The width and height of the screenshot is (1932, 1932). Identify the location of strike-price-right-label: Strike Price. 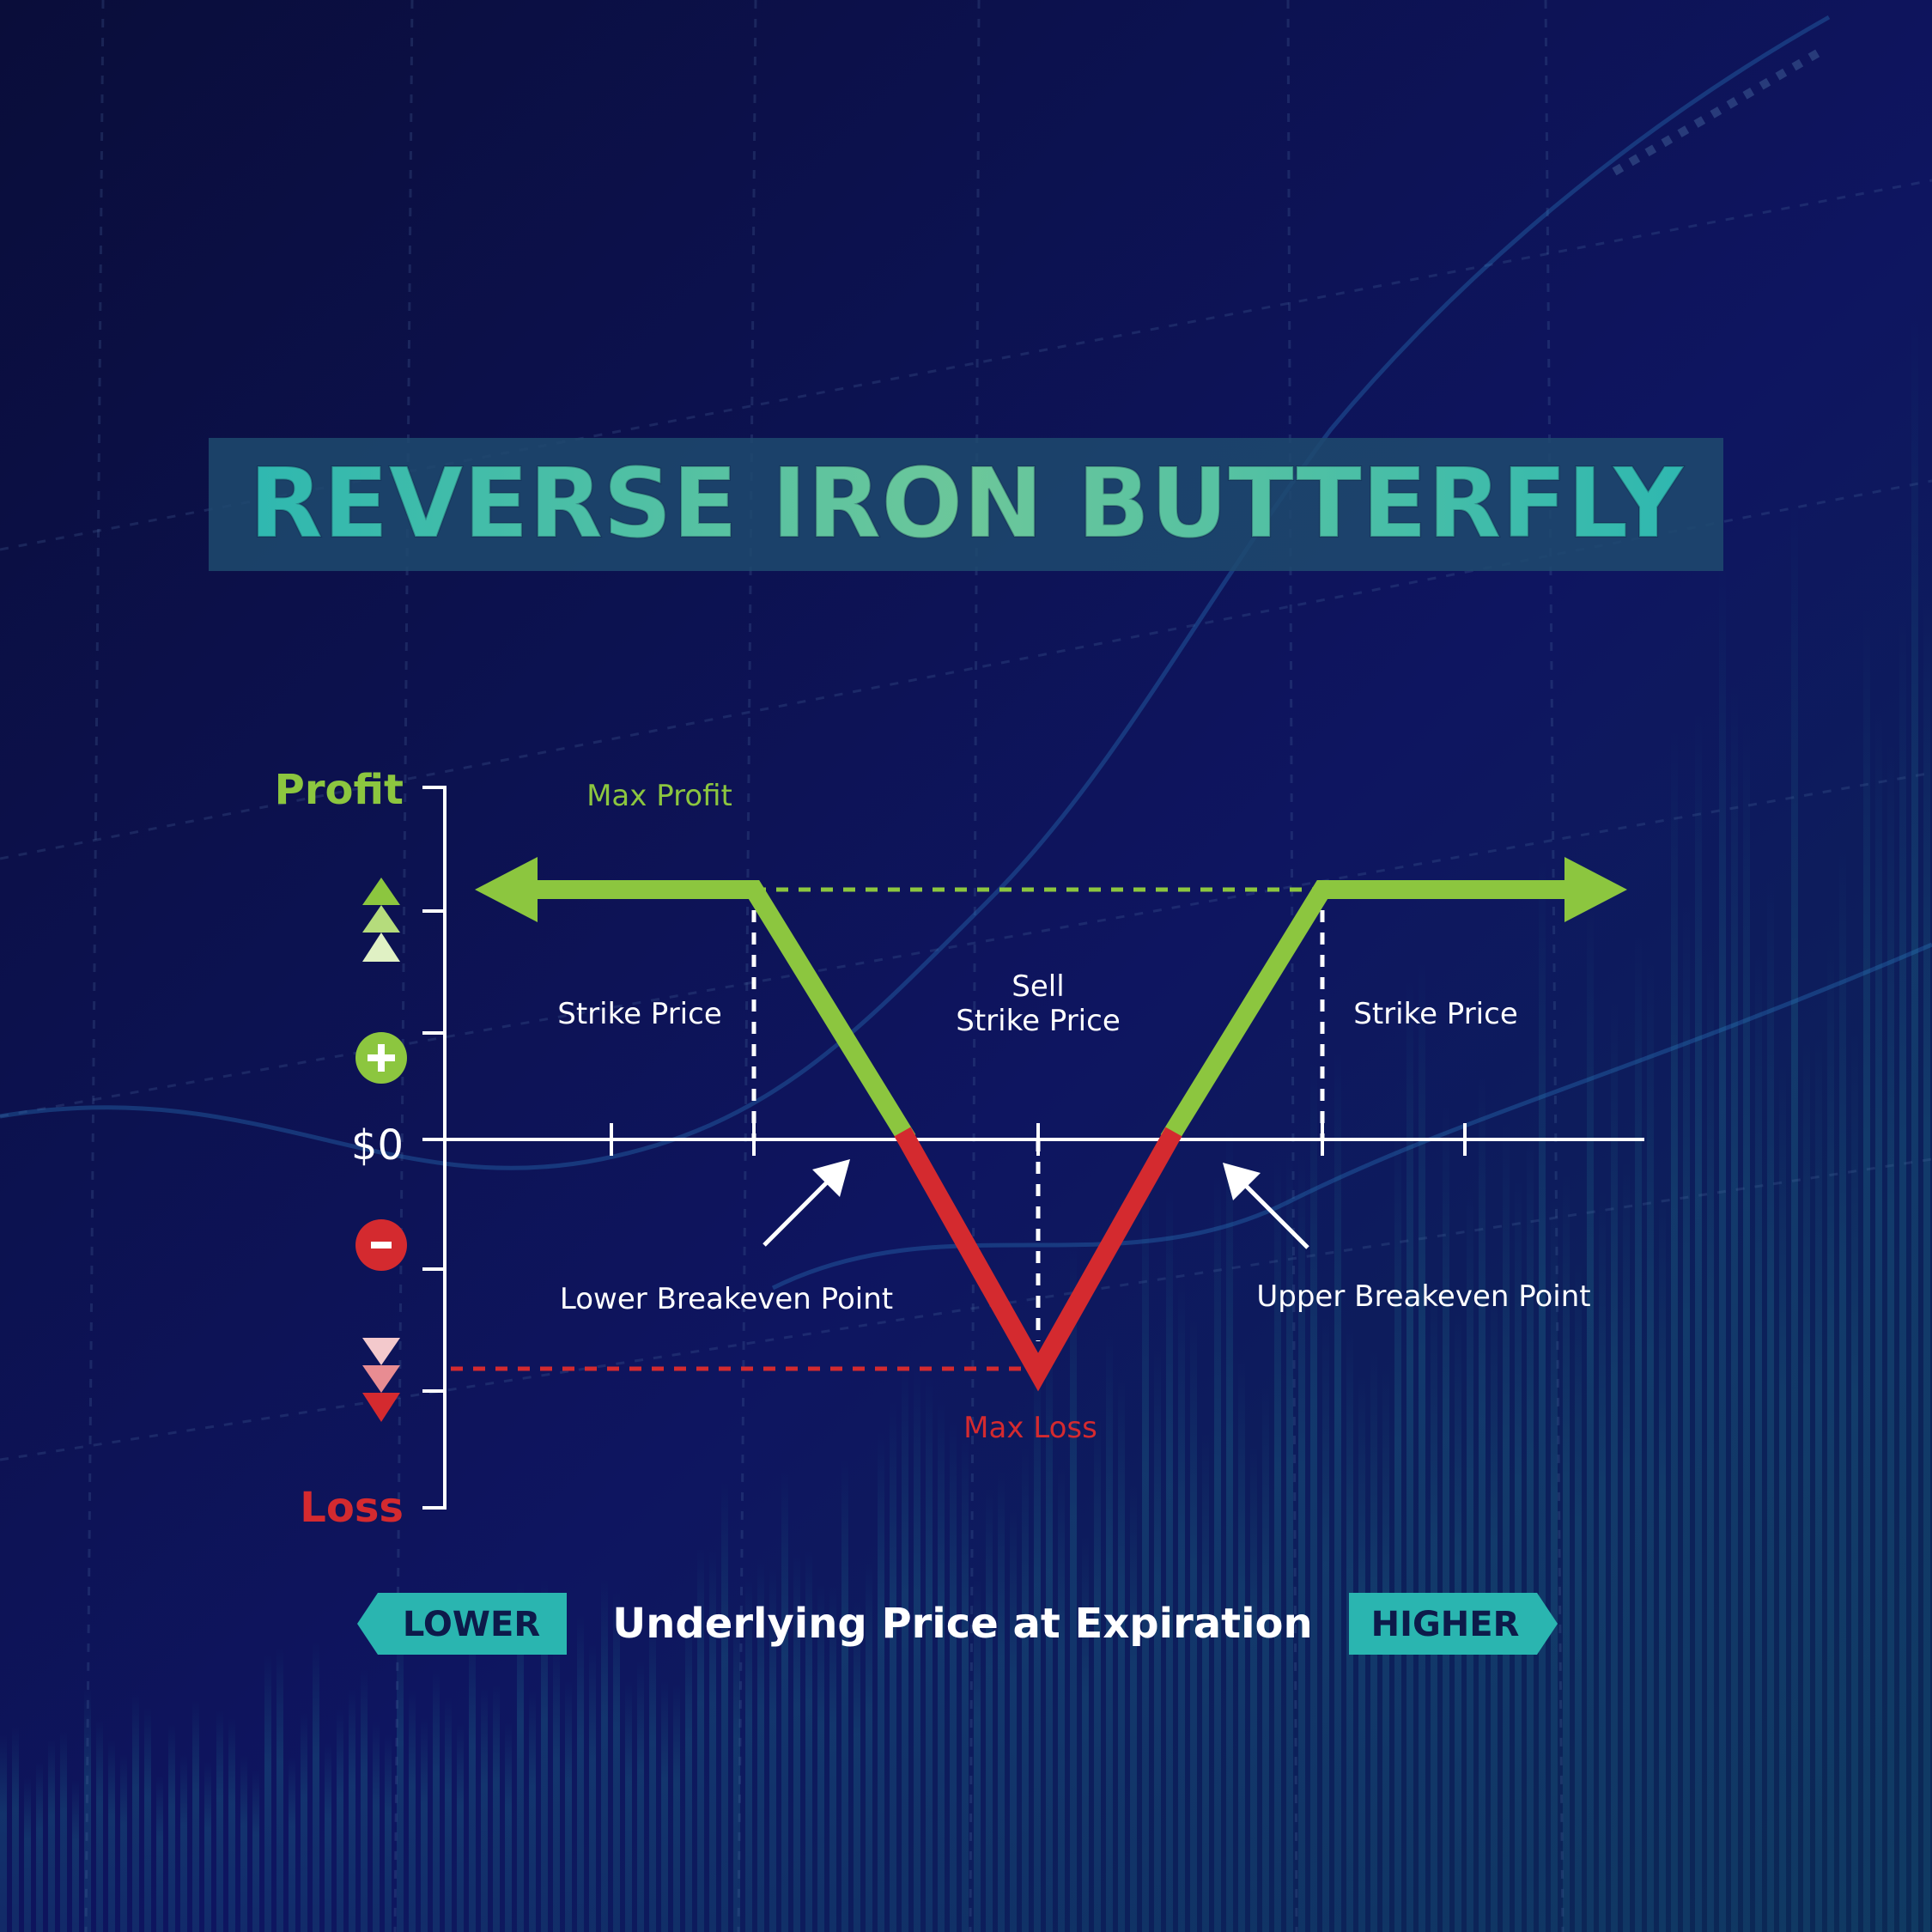
(1435, 1014).